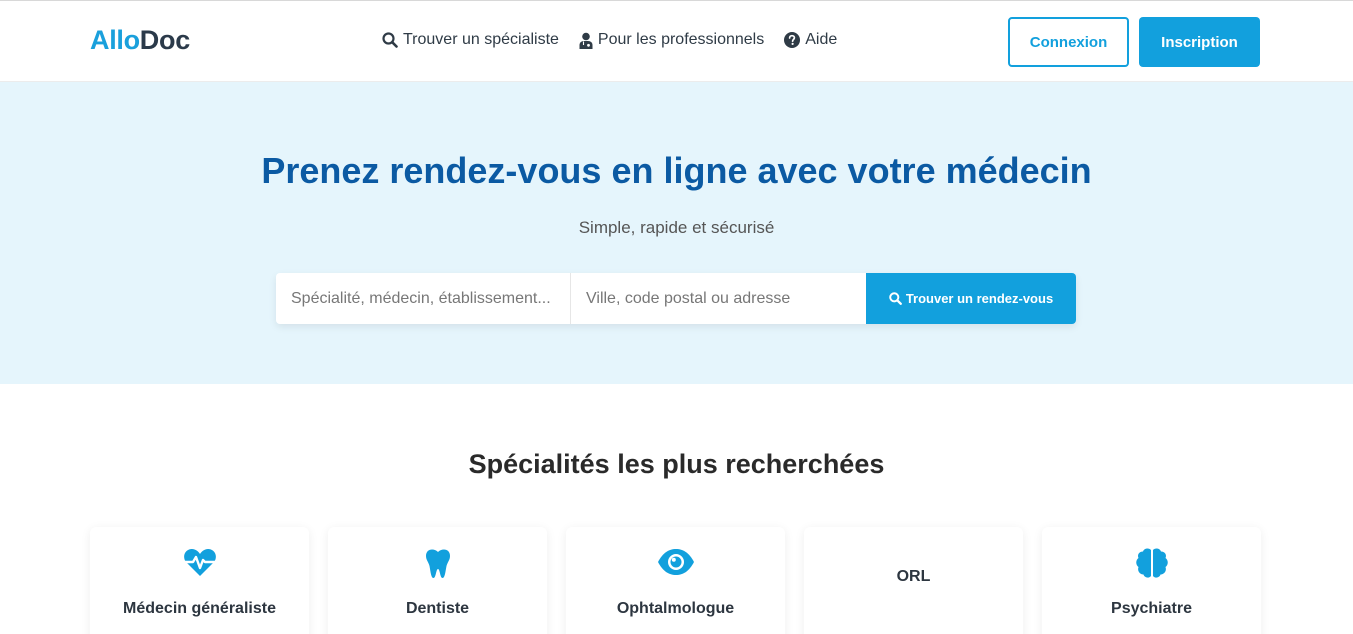  I want to click on heartbeat-icon, so click(199, 562).